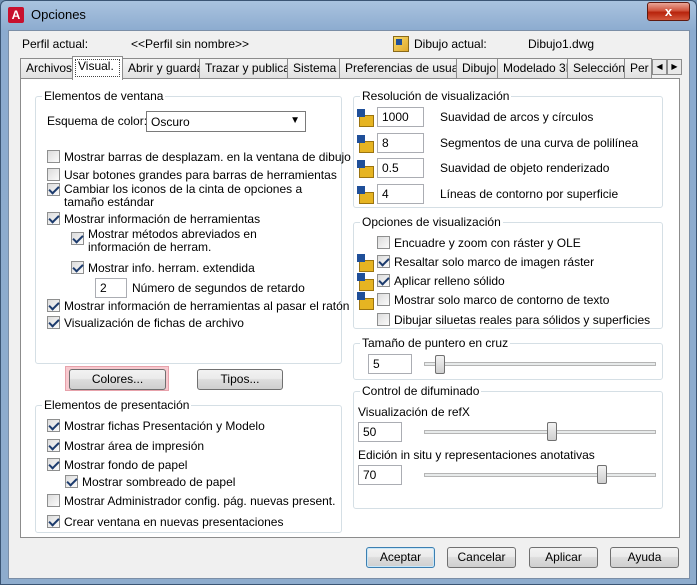  What do you see at coordinates (400, 194) in the screenshot?
I see `contour-lines-input: 4` at bounding box center [400, 194].